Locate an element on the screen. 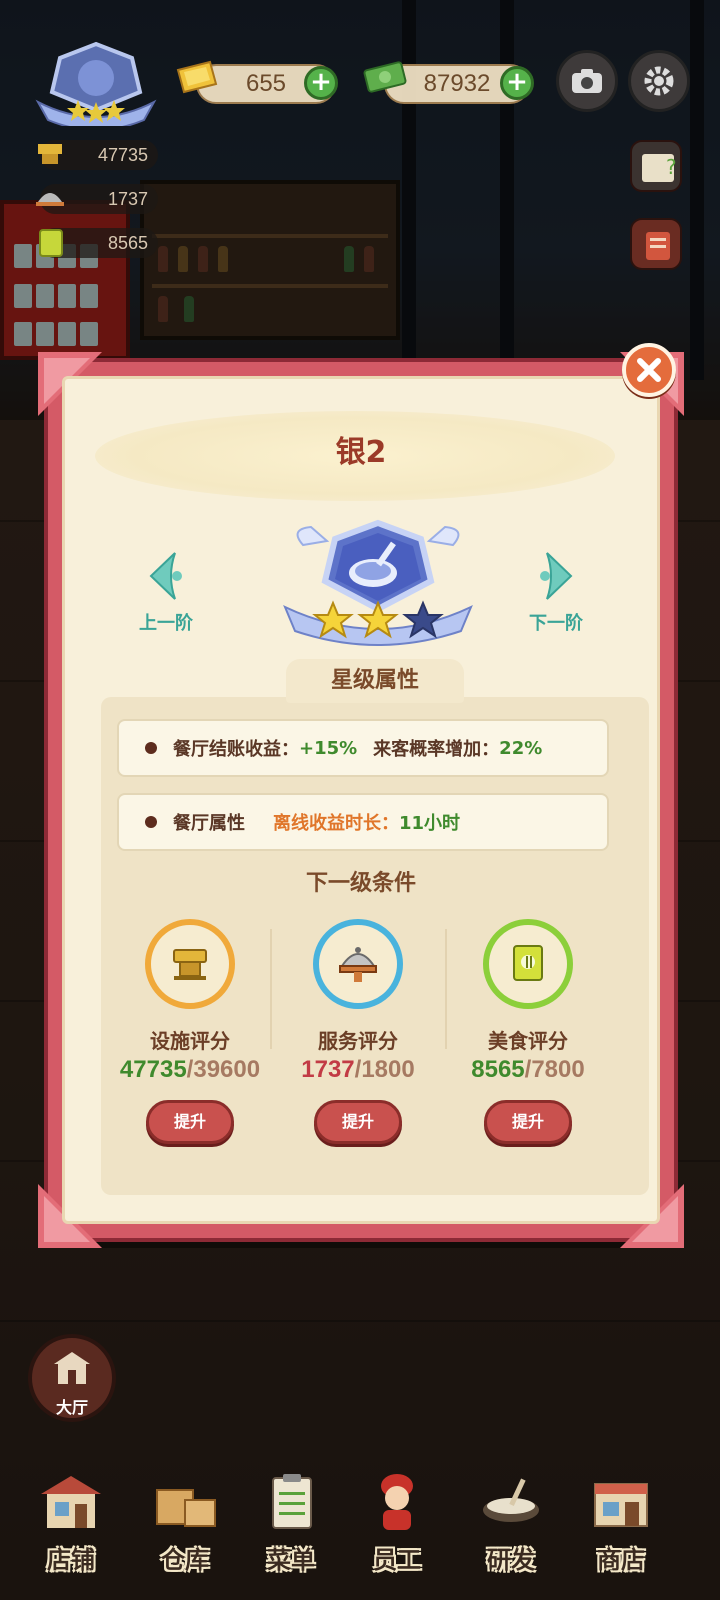 The height and width of the screenshot is (1600, 720). facility-score-value: 47735/39600 is located at coordinates (190, 1070).